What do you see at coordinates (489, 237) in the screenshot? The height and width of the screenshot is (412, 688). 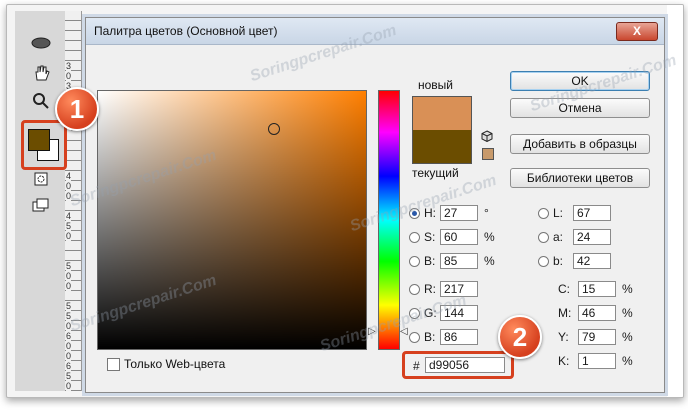 I see `unit-s: %` at bounding box center [489, 237].